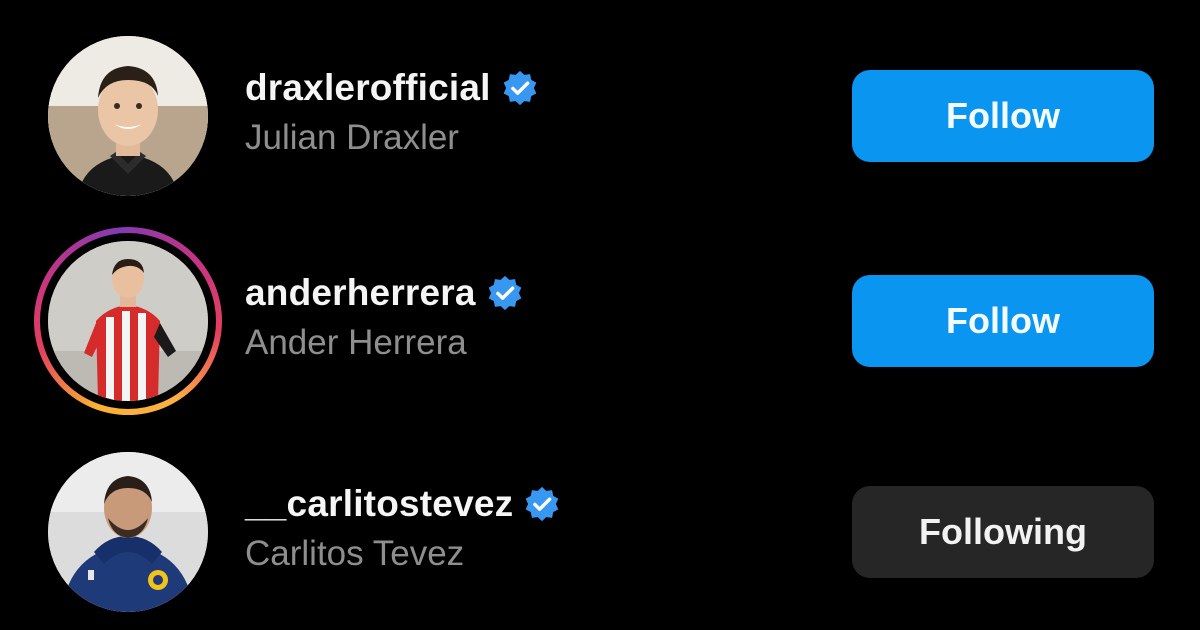  I want to click on account-text: __carlitostevez Carlitos Tevez, so click(403, 527).